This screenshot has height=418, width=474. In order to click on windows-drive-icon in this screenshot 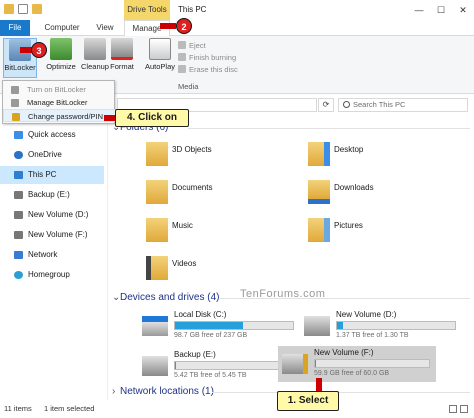, I will do `click(155, 326)`.